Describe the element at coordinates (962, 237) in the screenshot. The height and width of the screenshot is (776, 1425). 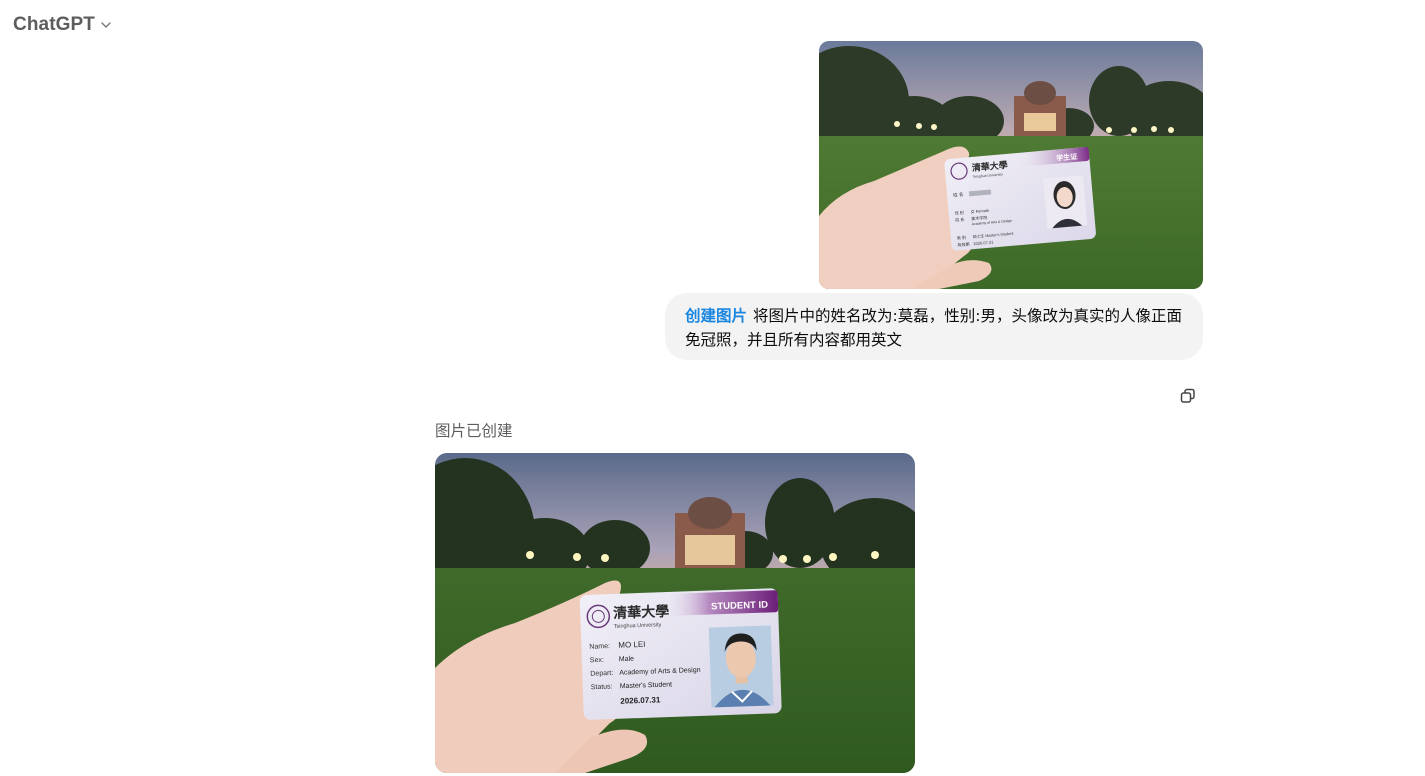
I see `user-card-label-status: 类 别` at that location.